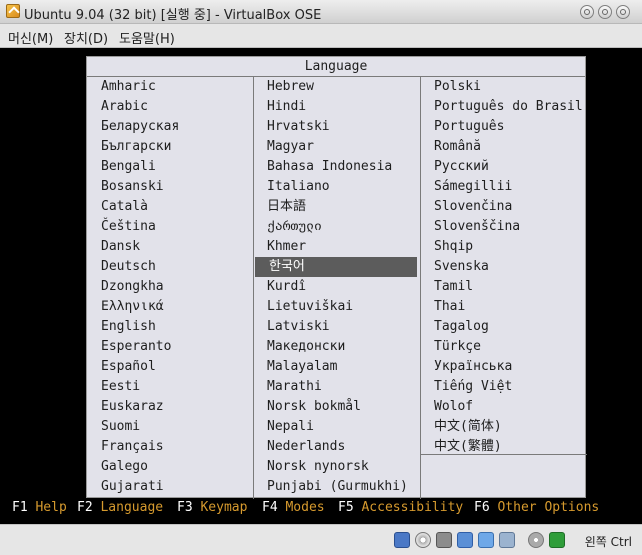 The height and width of the screenshot is (555, 642). Describe the element at coordinates (503, 107) in the screenshot. I see `language-option: Português do Brasil` at that location.